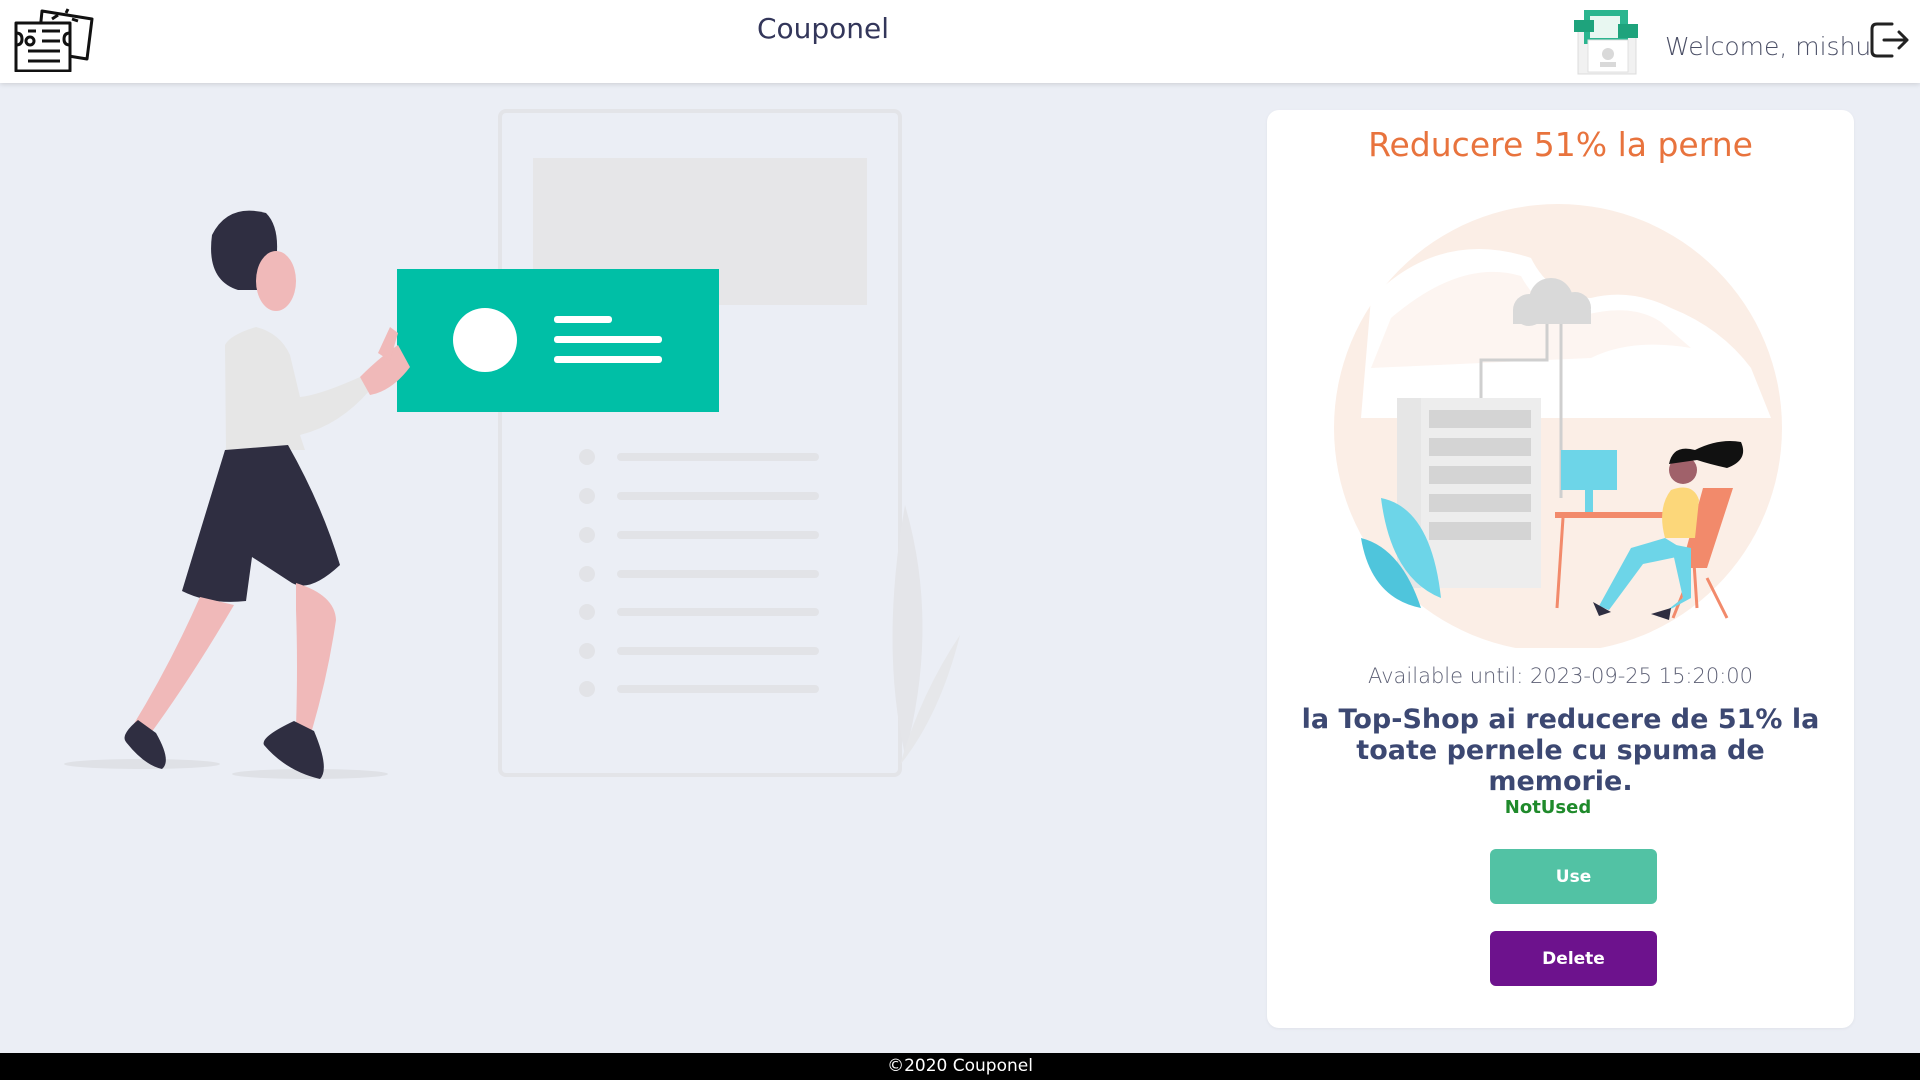 The image size is (1920, 1080). Describe the element at coordinates (1548, 807) in the screenshot. I see `coupon-status: NotUsed` at that location.